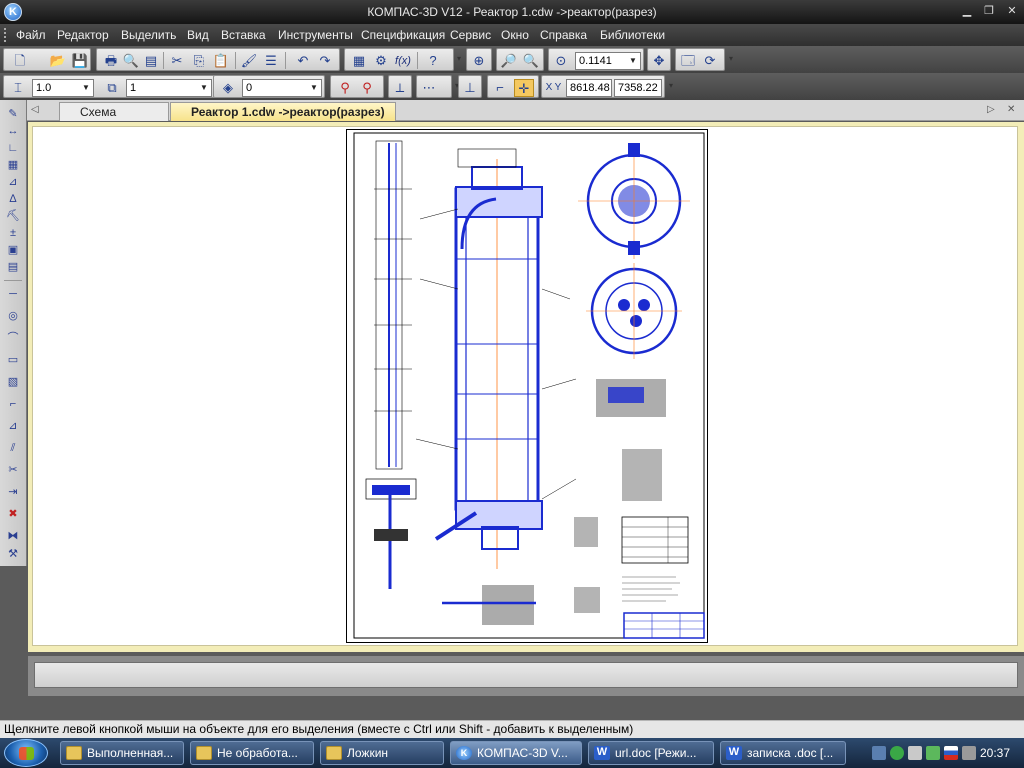 This screenshot has height=768, width=1024. Describe the element at coordinates (111, 61) in the screenshot. I see `print-icon: 🖶` at that location.